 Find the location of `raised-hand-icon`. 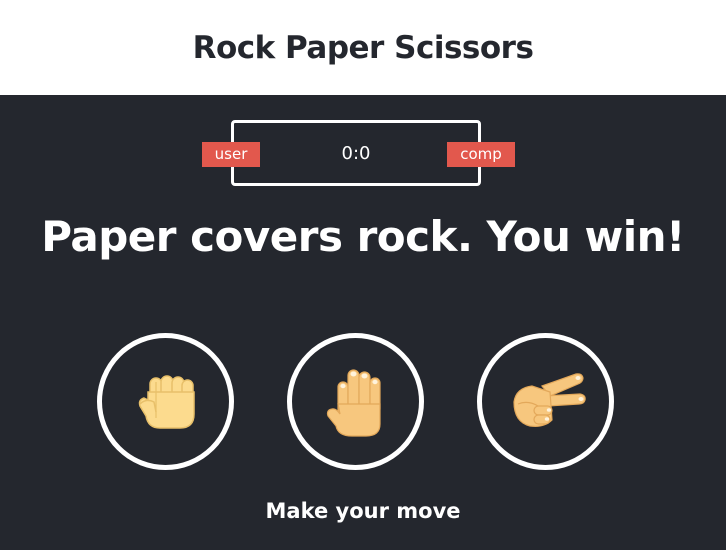

raised-hand-icon is located at coordinates (353, 402).